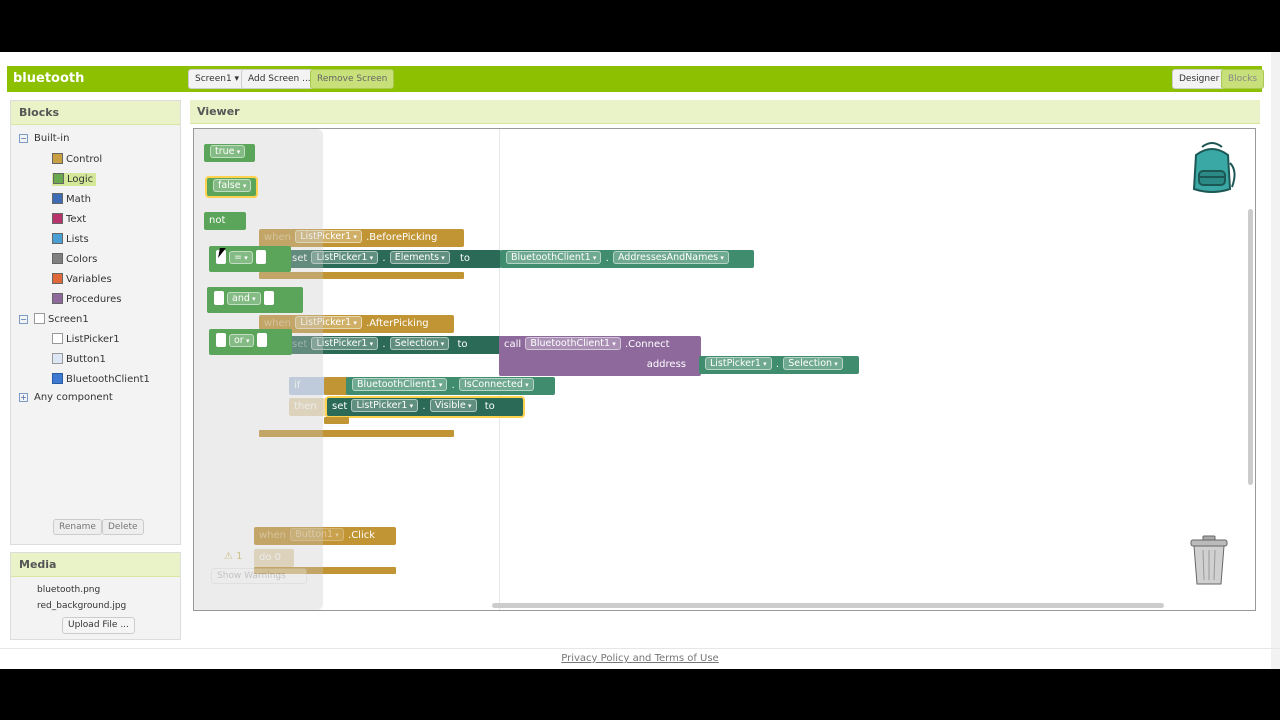 This screenshot has width=1280, height=720. What do you see at coordinates (259, 576) in the screenshot?
I see `show-warnings-button: Show Warnings` at bounding box center [259, 576].